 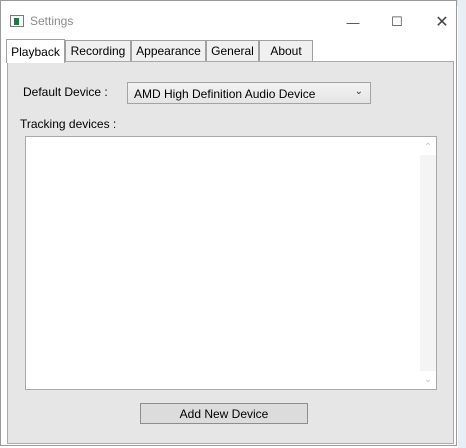 I want to click on tab-playback-label: Playback, so click(x=35, y=51).